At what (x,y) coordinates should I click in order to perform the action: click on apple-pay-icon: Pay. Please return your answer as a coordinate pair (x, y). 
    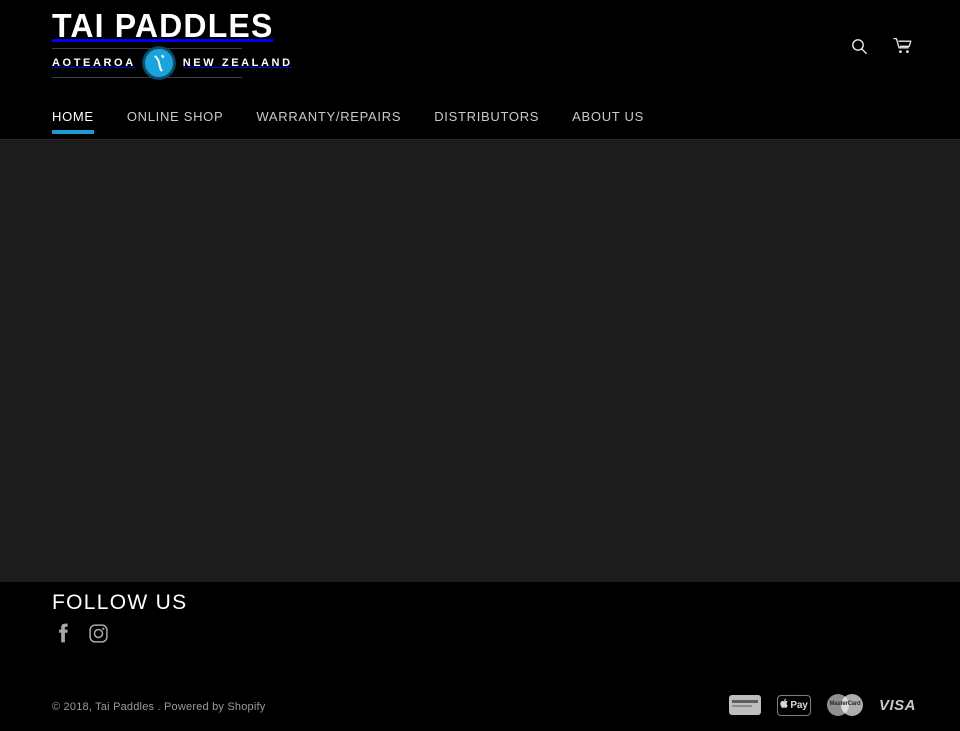
    Looking at the image, I should click on (793, 705).